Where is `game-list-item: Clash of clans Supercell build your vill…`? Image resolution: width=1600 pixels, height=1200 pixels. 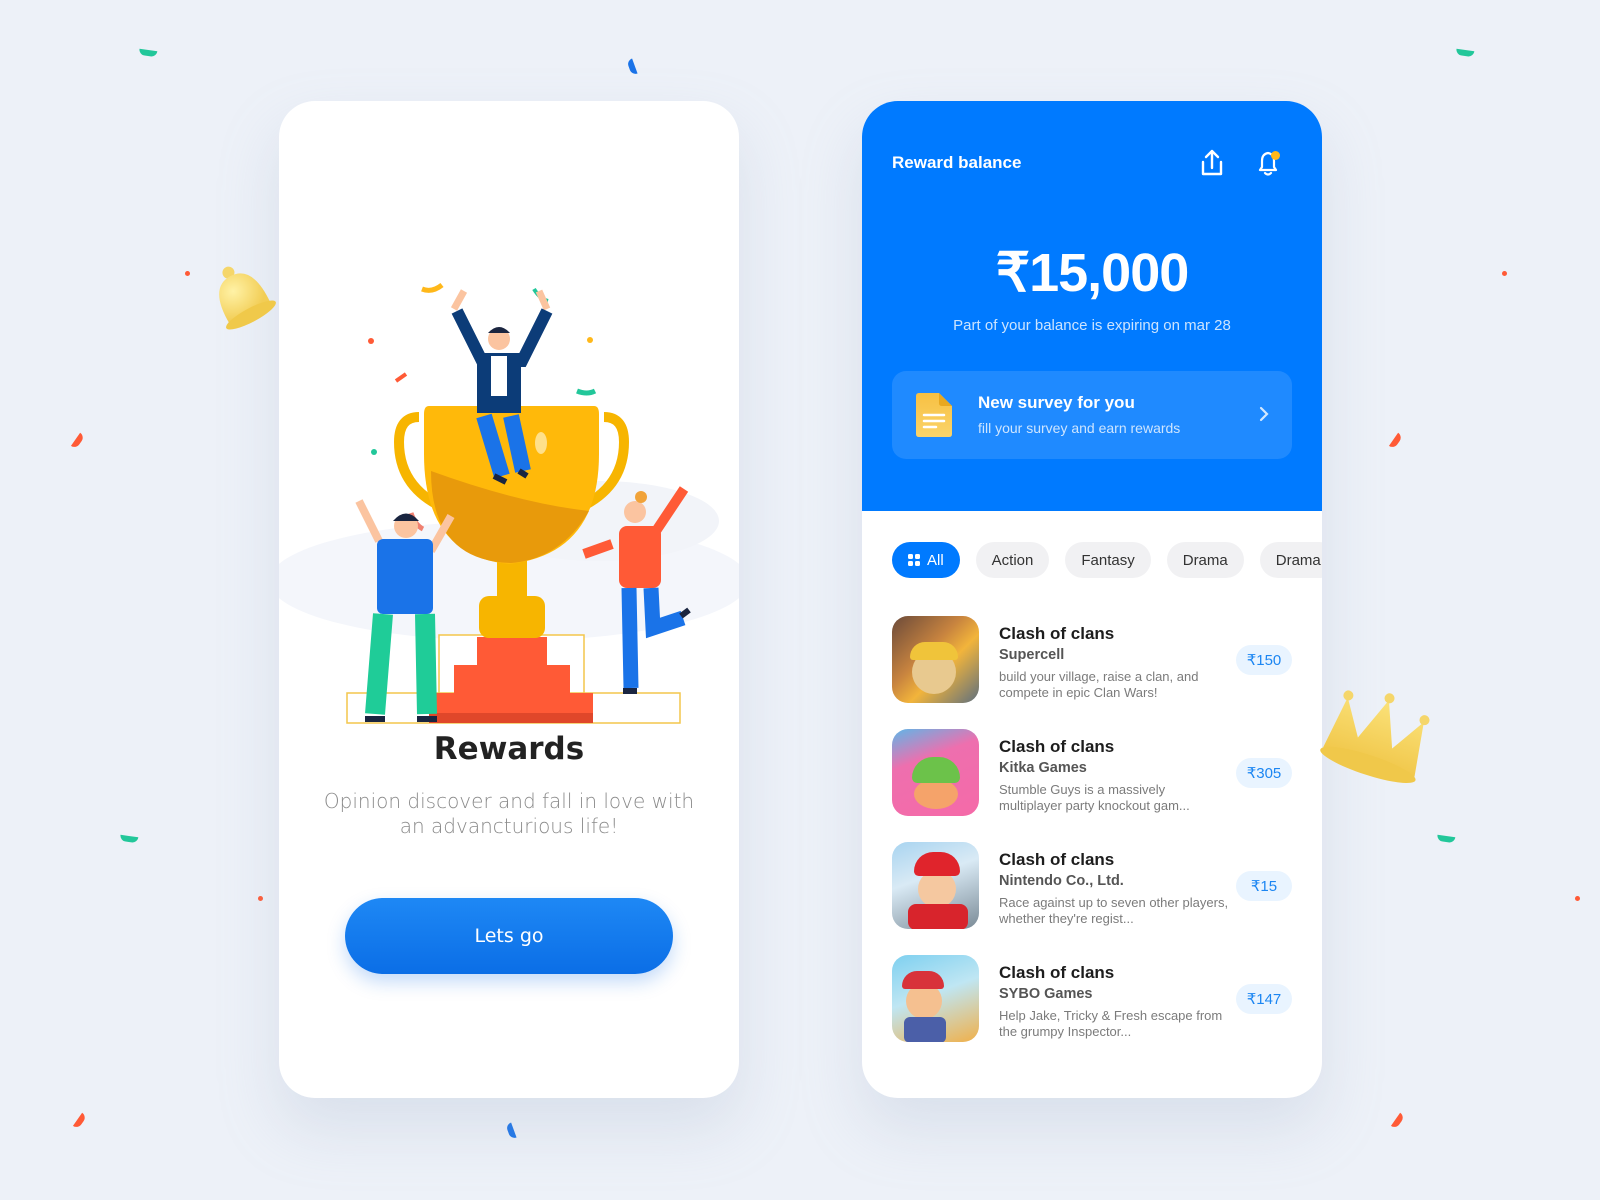 game-list-item: Clash of clans Supercell build your vill… is located at coordinates (1092, 659).